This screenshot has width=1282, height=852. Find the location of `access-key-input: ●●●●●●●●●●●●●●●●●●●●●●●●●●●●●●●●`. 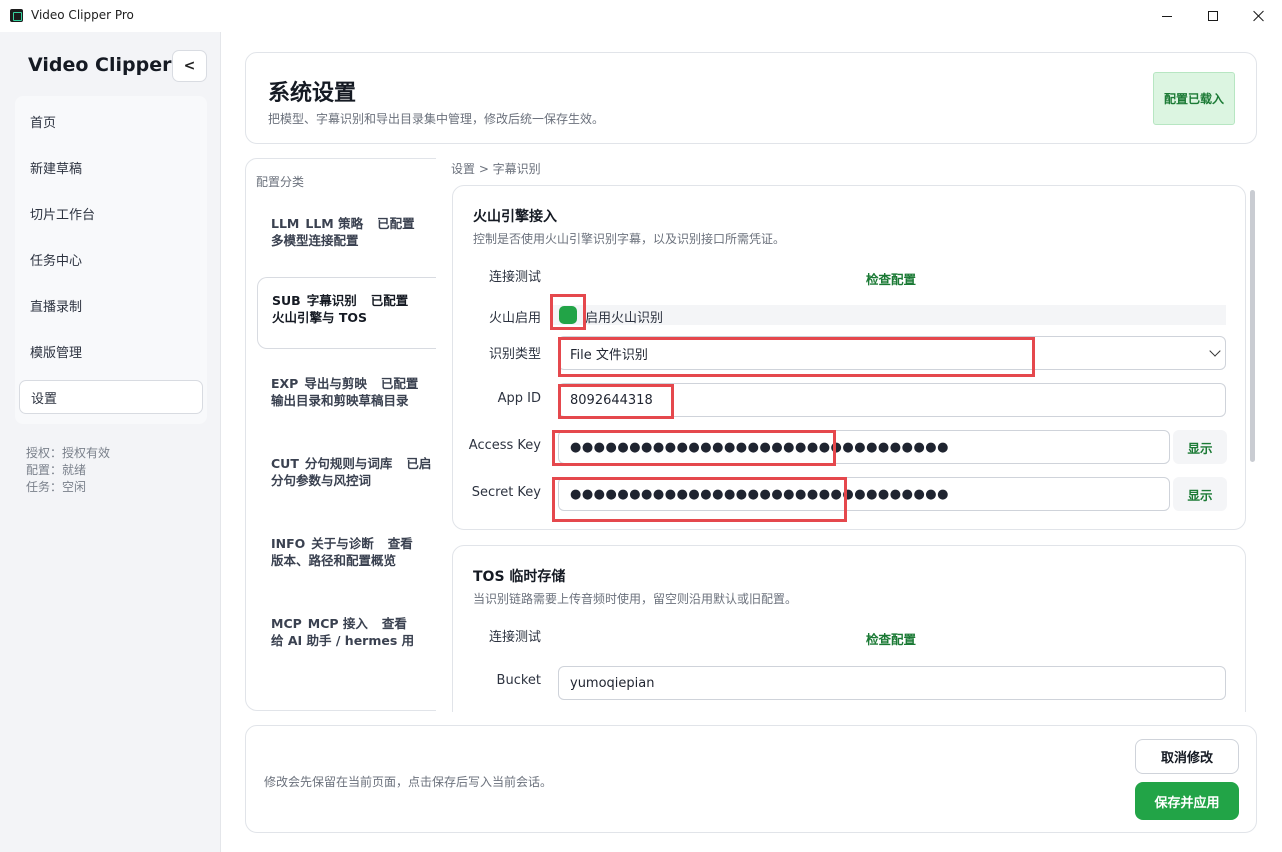

access-key-input: ●●●●●●●●●●●●●●●●●●●●●●●●●●●●●●●● is located at coordinates (864, 447).